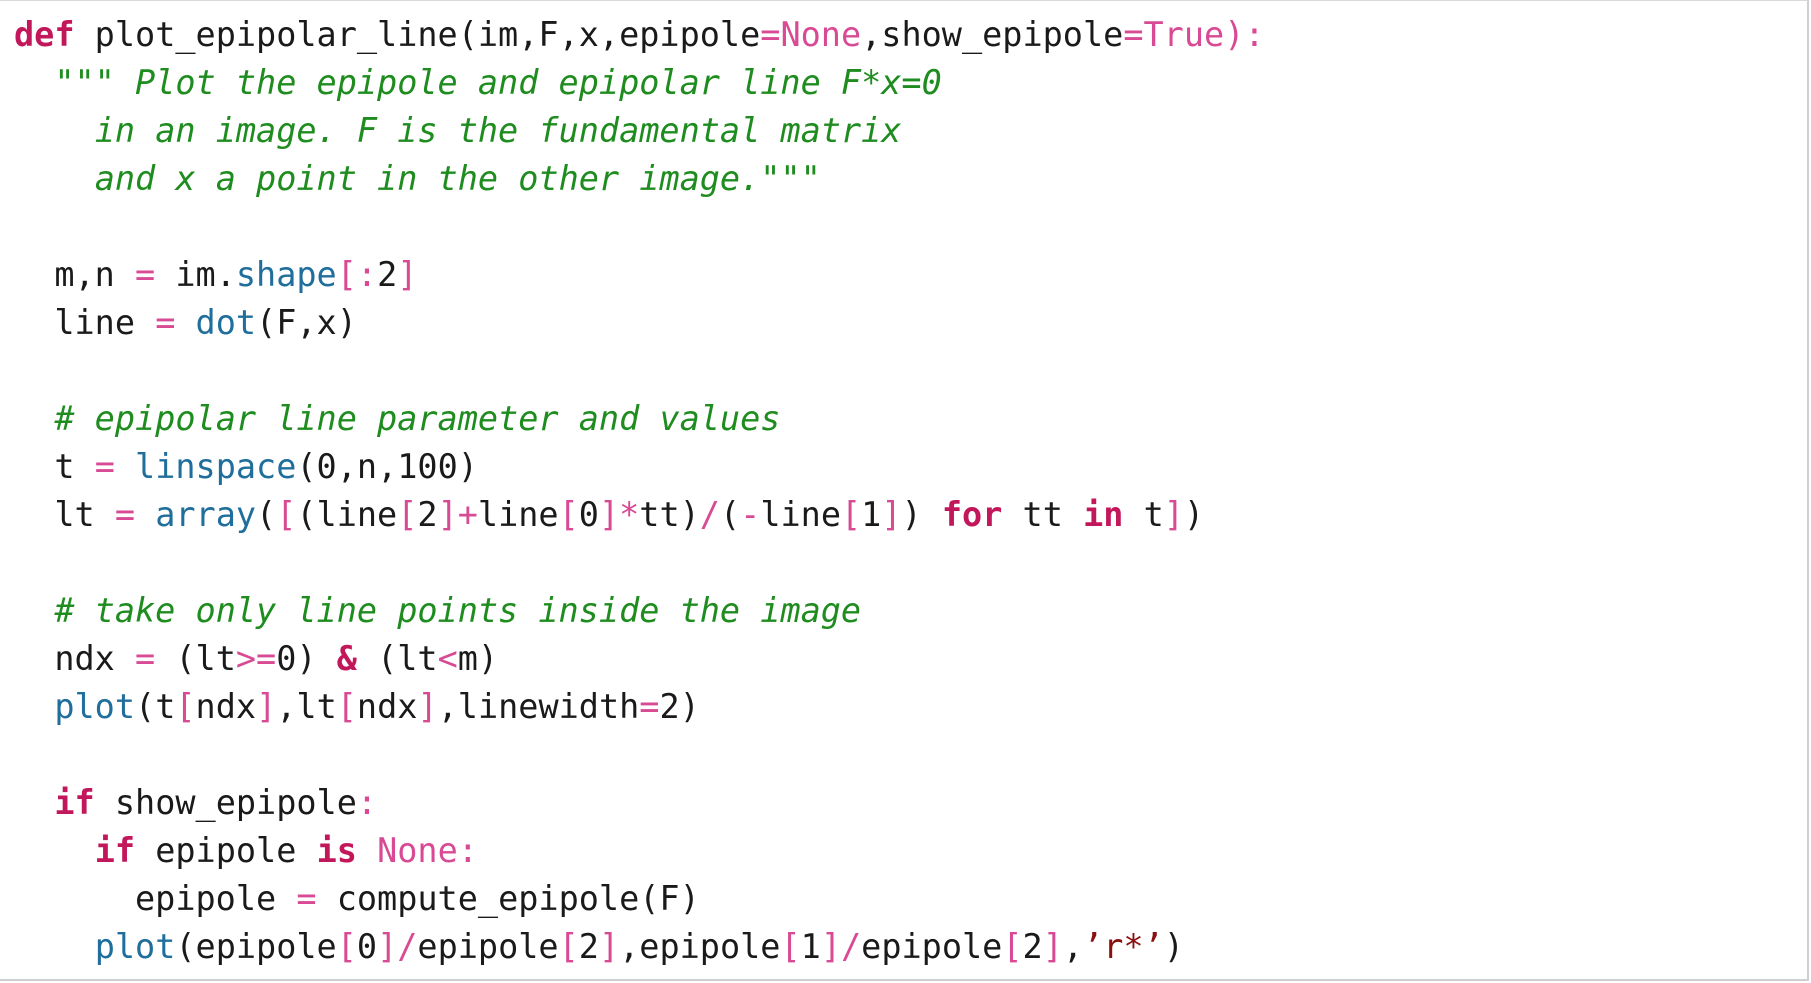 The image size is (1811, 983). Describe the element at coordinates (306, 322) in the screenshot. I see `code-token: (F,x)` at that location.